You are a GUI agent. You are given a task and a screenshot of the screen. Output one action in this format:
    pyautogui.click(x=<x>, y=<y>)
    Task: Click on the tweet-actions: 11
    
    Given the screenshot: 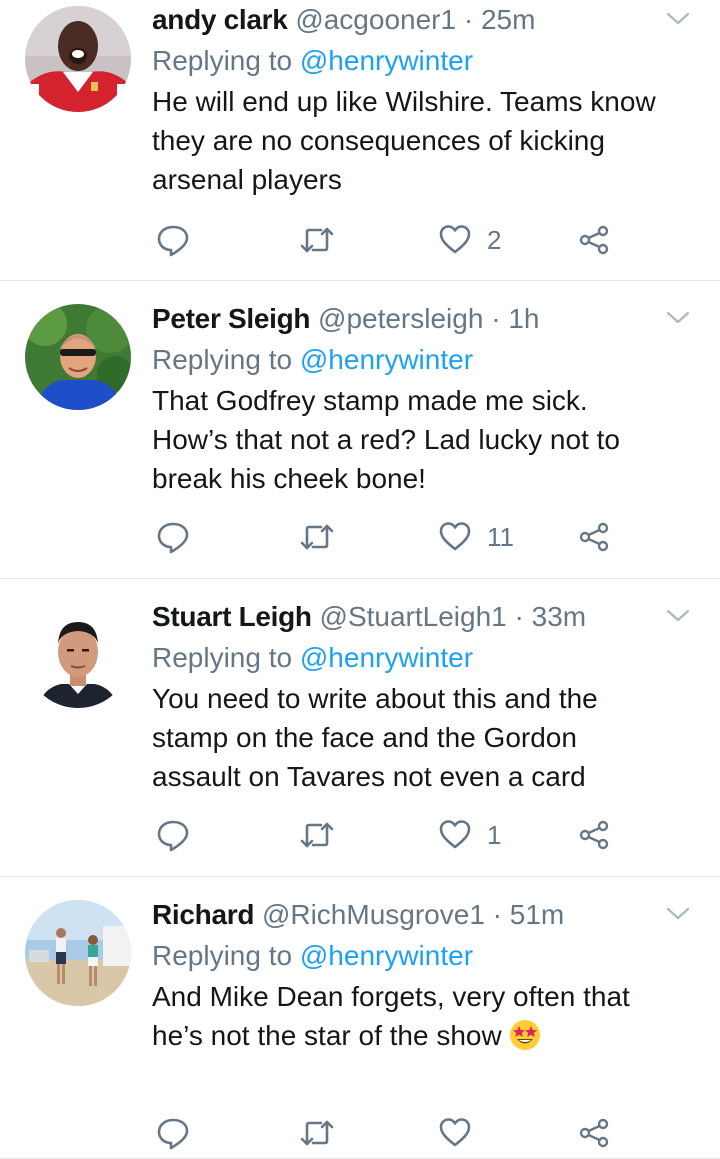 What is the action you would take?
    pyautogui.click(x=391, y=537)
    